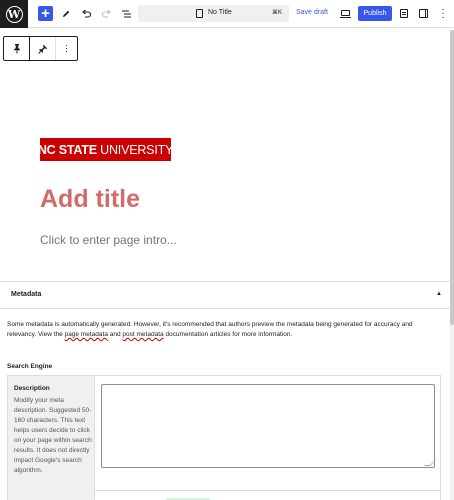 This screenshot has height=500, width=454. I want to click on plus-icon: +, so click(45, 13).